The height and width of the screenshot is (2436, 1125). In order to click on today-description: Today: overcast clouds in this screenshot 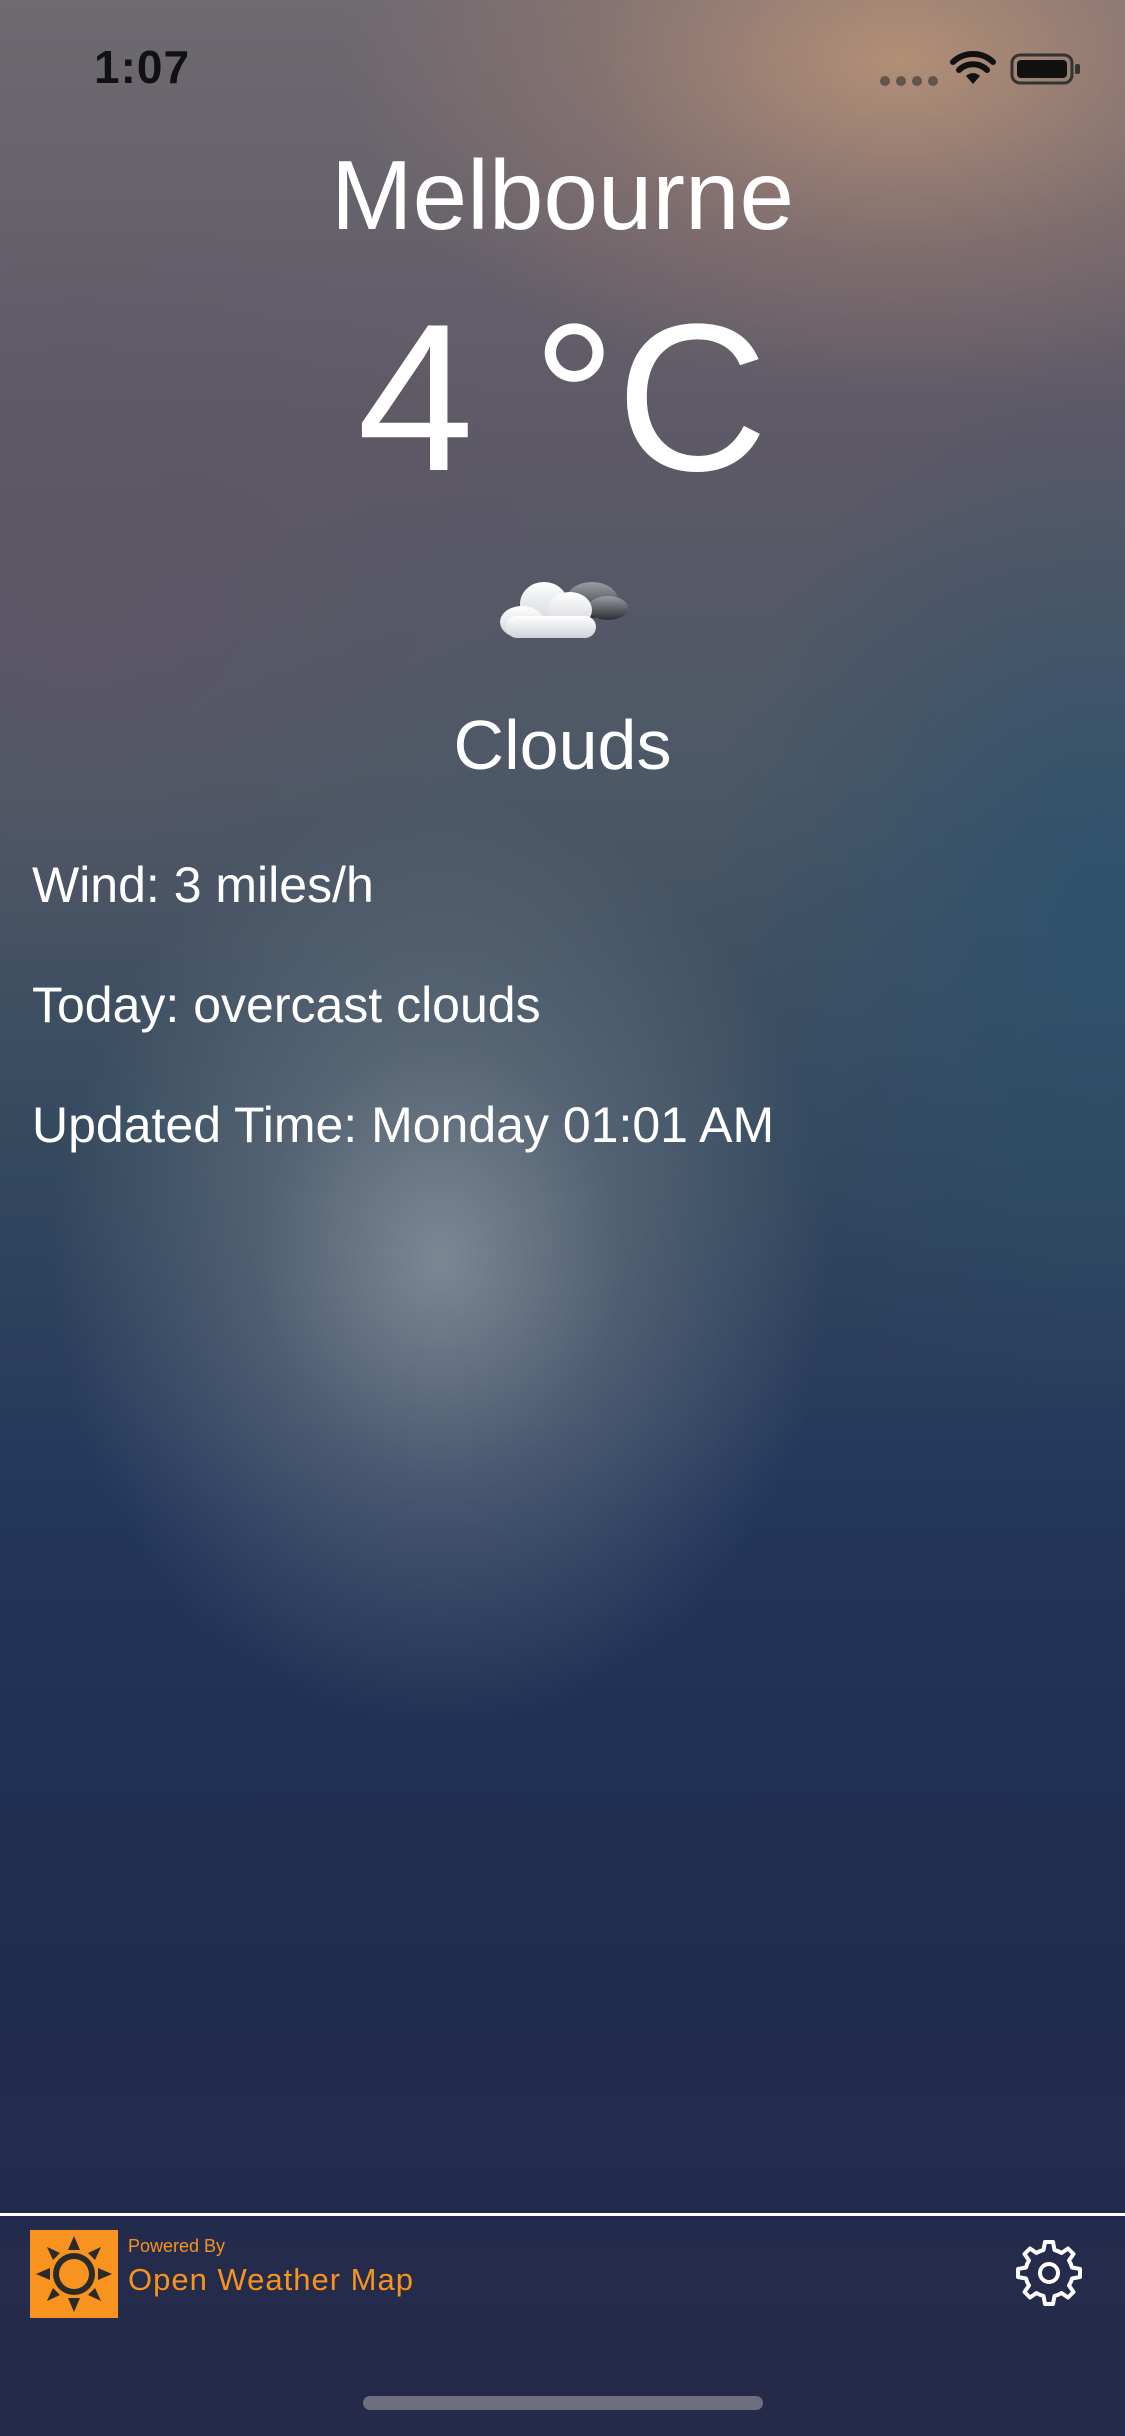, I will do `click(286, 1005)`.